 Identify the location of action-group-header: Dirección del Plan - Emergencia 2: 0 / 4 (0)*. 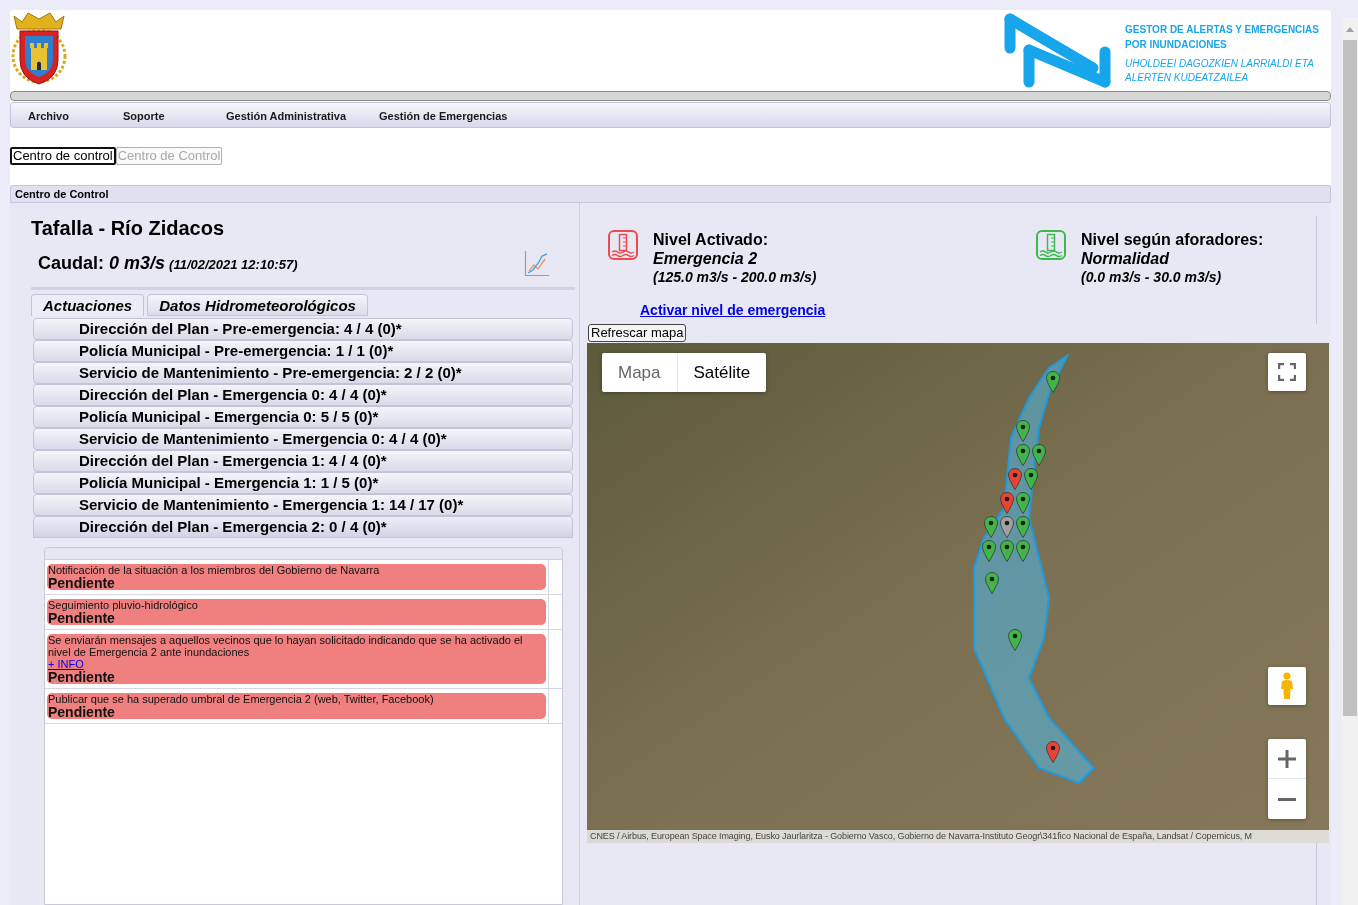
(303, 527).